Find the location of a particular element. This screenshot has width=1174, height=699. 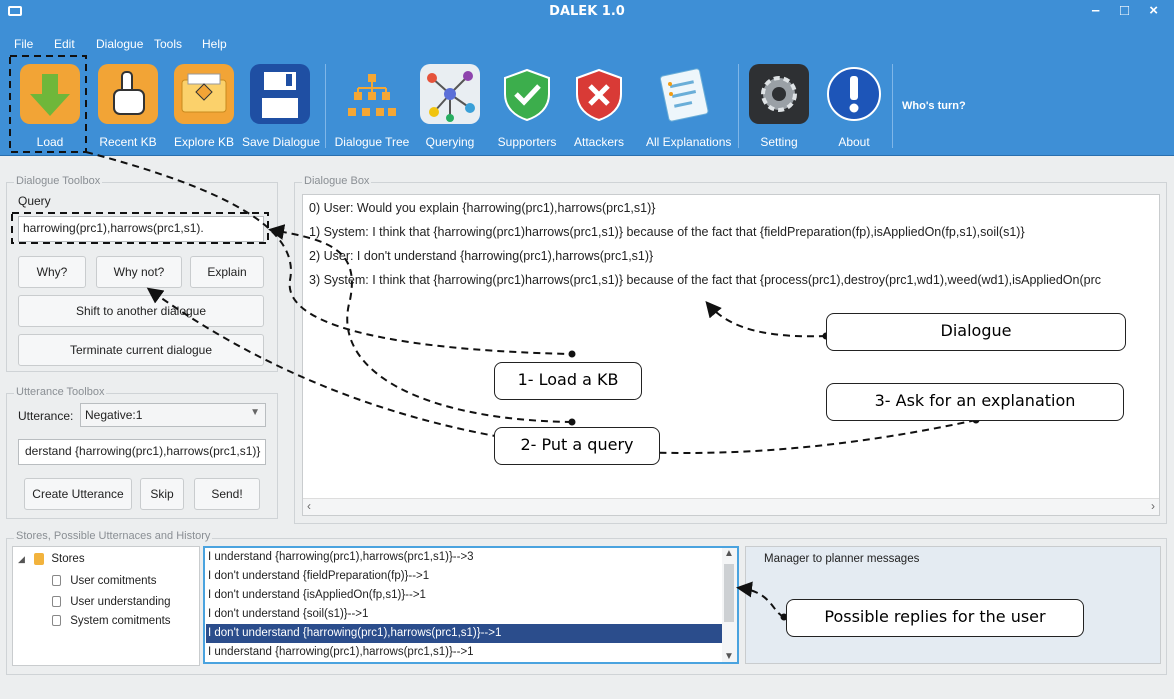

shield-x-icon is located at coordinates (599, 94).